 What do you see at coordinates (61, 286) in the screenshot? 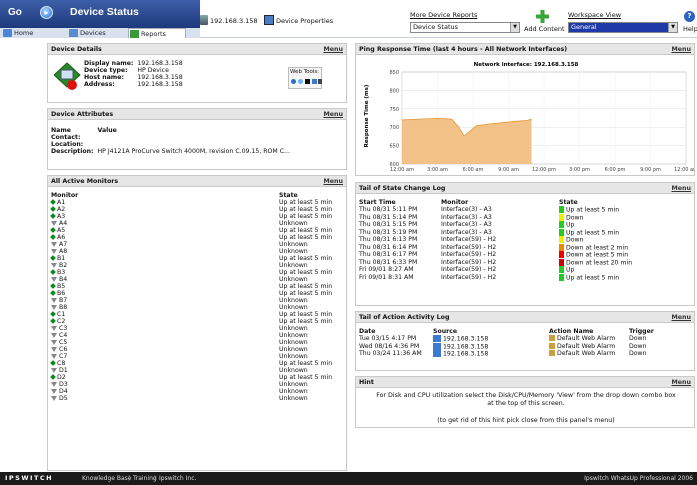
I see `monitor-name: B5` at bounding box center [61, 286].